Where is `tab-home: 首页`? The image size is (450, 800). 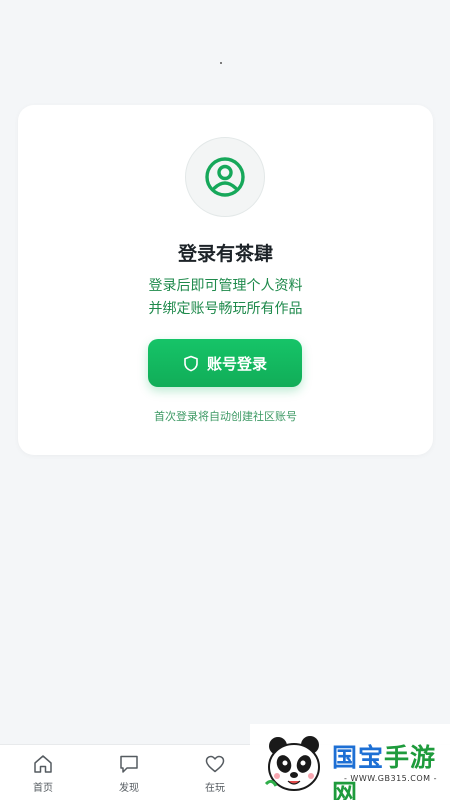 tab-home: 首页 is located at coordinates (43, 772).